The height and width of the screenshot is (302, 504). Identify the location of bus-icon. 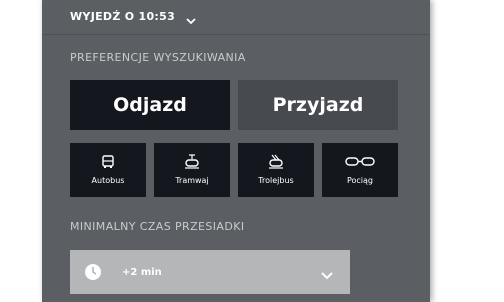
(108, 162).